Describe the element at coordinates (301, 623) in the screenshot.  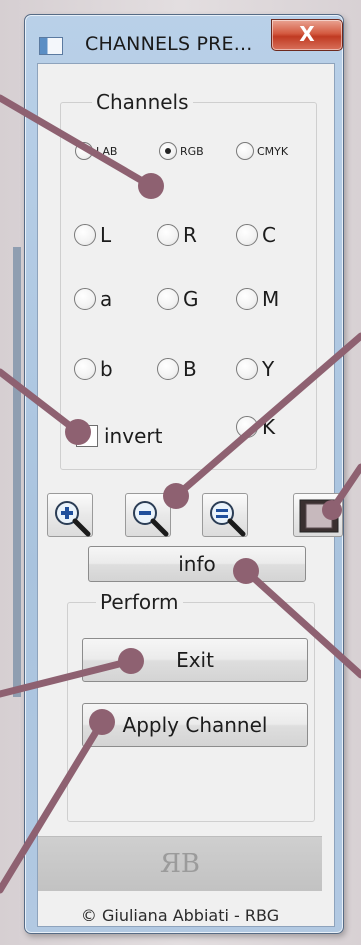
I see `callout-line-info` at that location.